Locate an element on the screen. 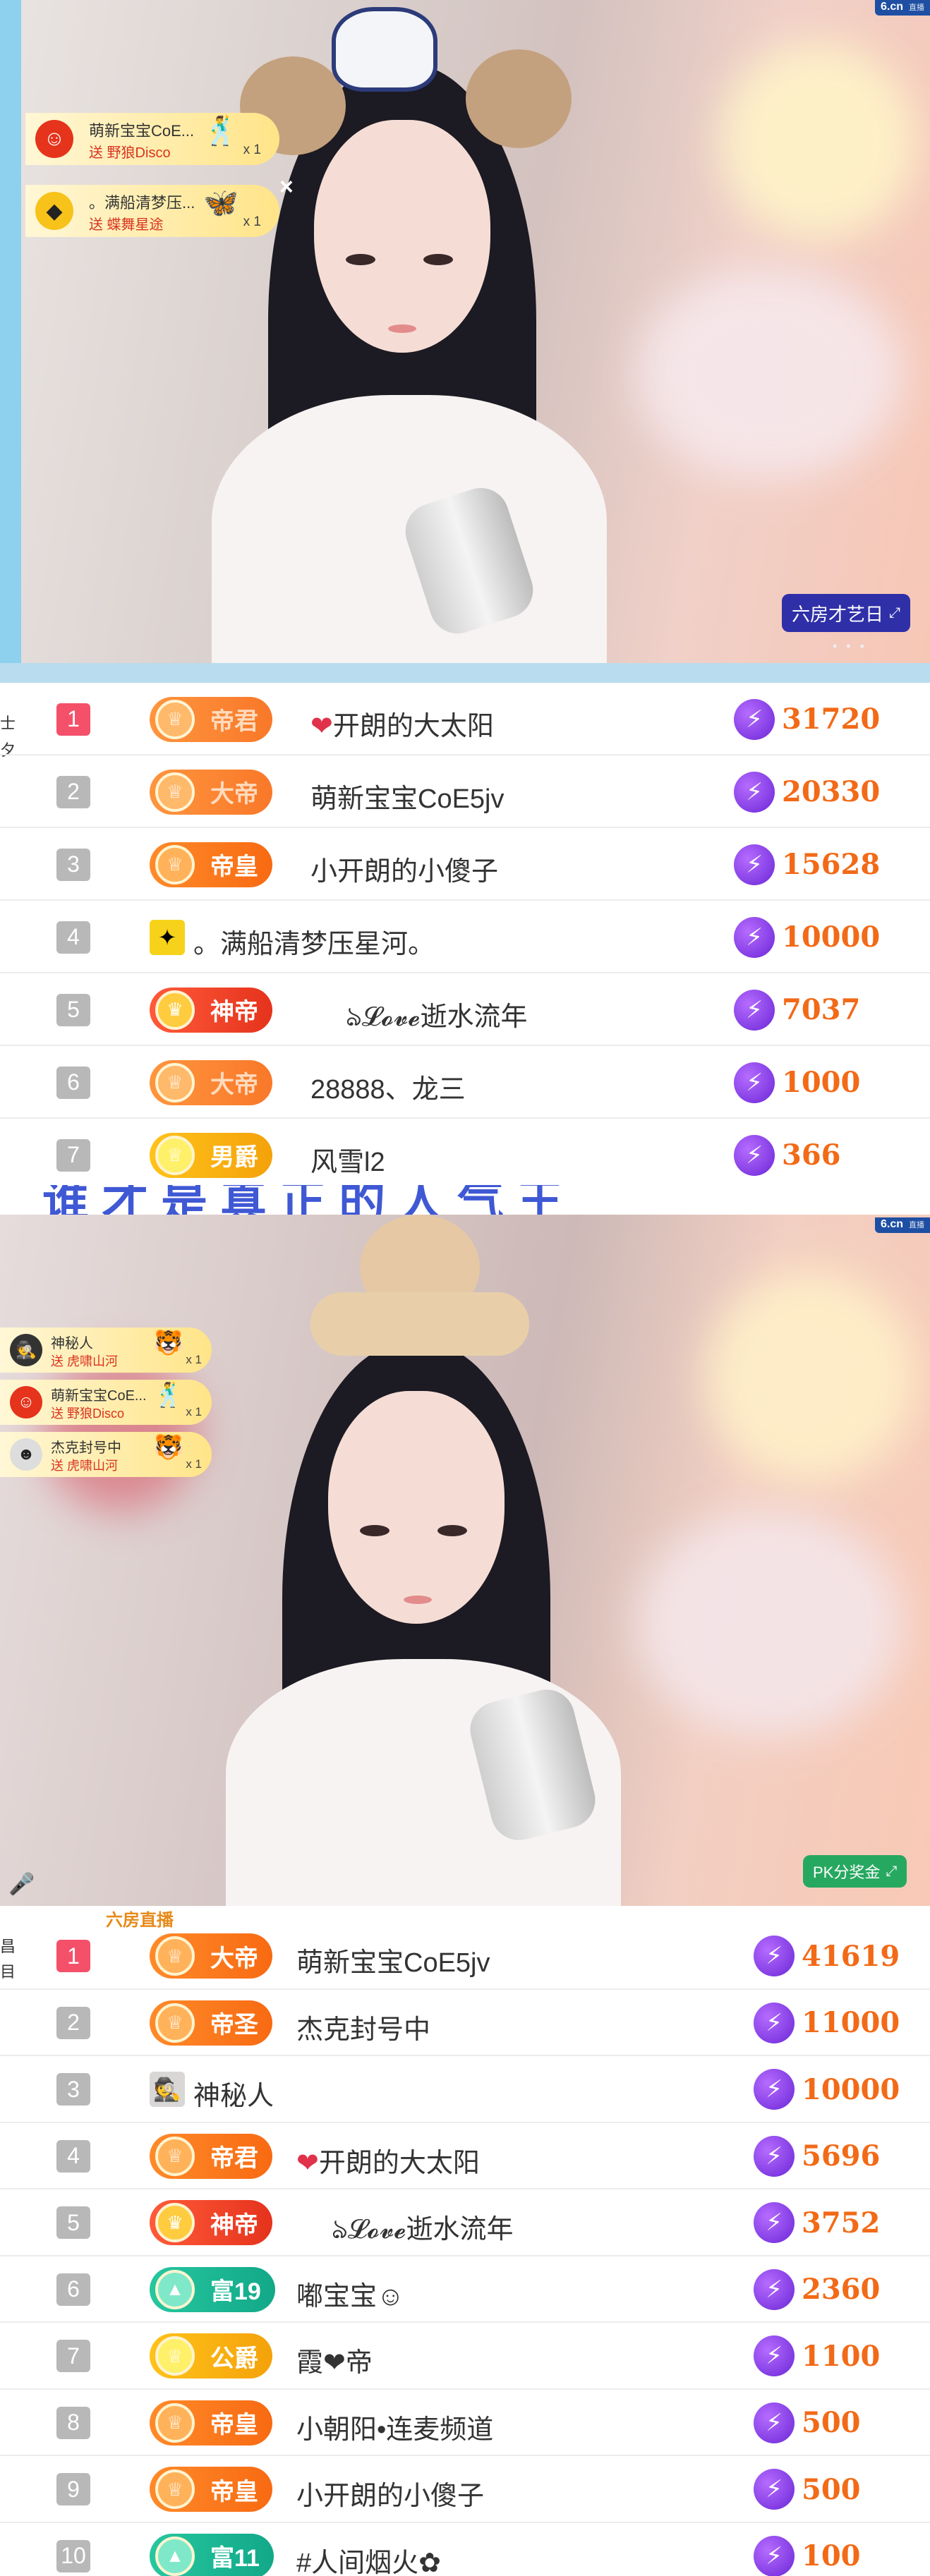 The height and width of the screenshot is (2576, 930). bear-ear-right is located at coordinates (519, 98).